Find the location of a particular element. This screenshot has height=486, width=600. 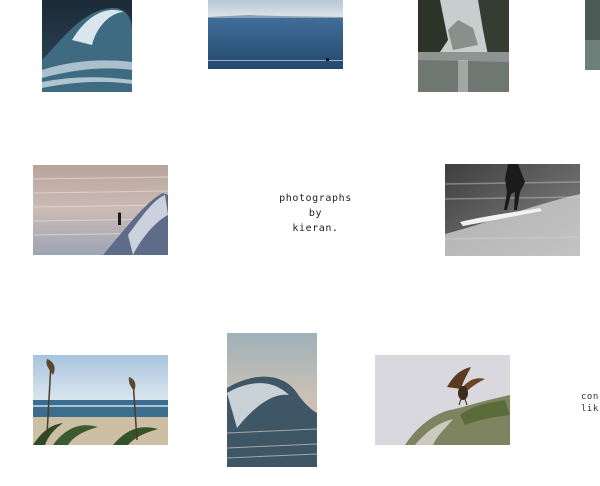

photo-surfer-motion-blur is located at coordinates (100, 210).